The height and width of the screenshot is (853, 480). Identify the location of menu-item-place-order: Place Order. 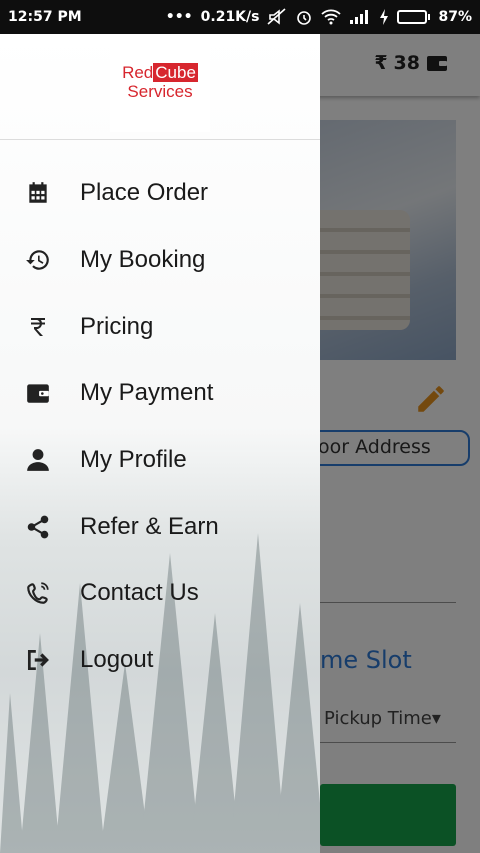
(160, 193).